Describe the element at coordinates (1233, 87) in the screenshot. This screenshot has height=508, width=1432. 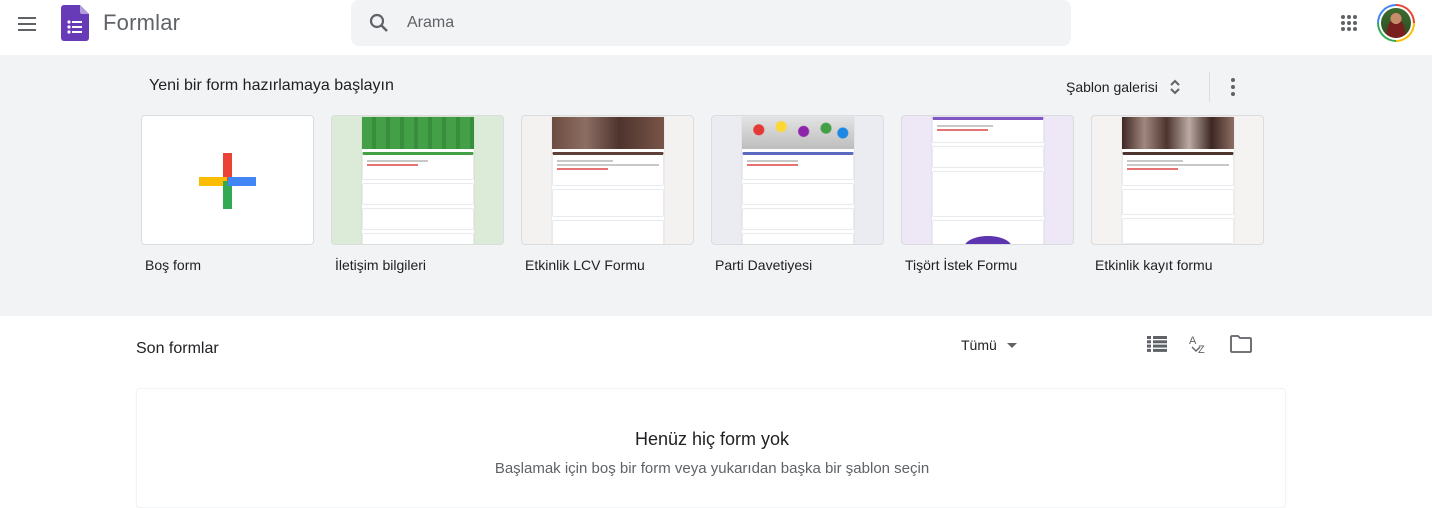
I see `more-vert-icon` at that location.